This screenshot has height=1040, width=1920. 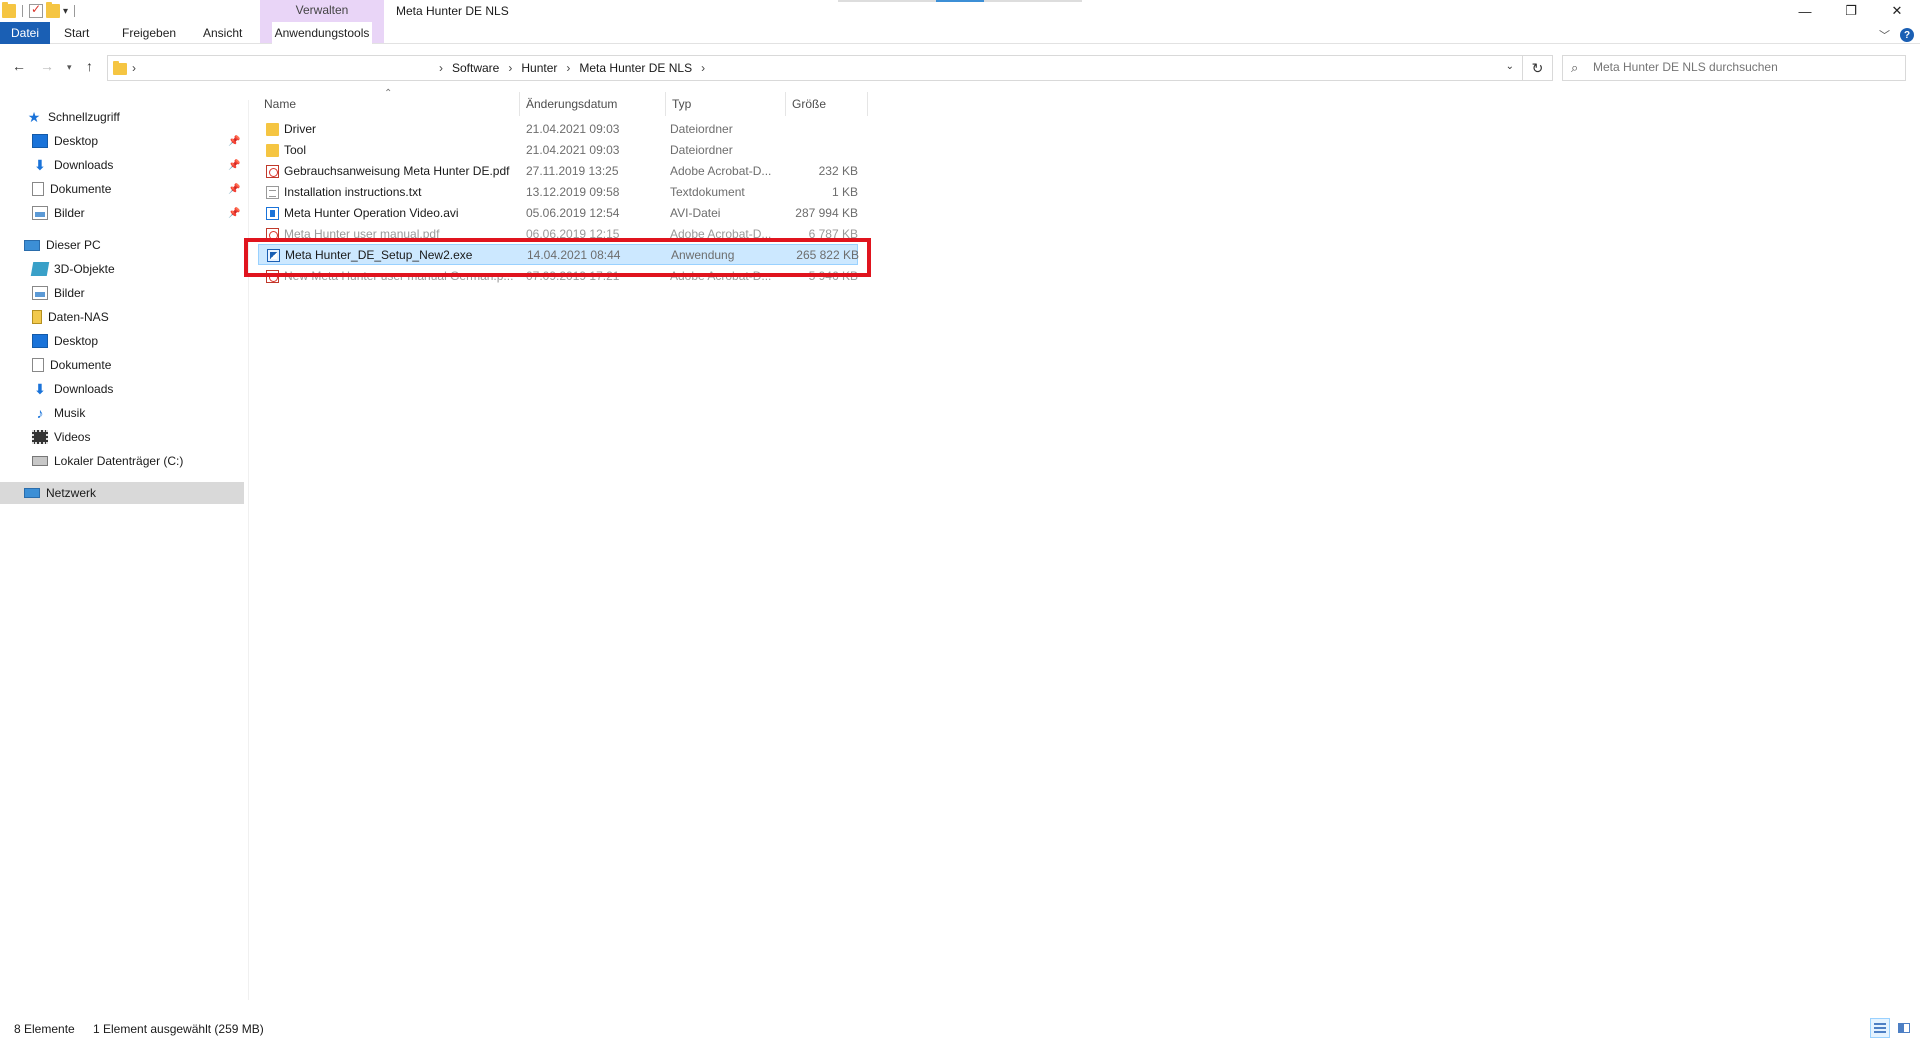 I want to click on videos-icon, so click(x=40, y=437).